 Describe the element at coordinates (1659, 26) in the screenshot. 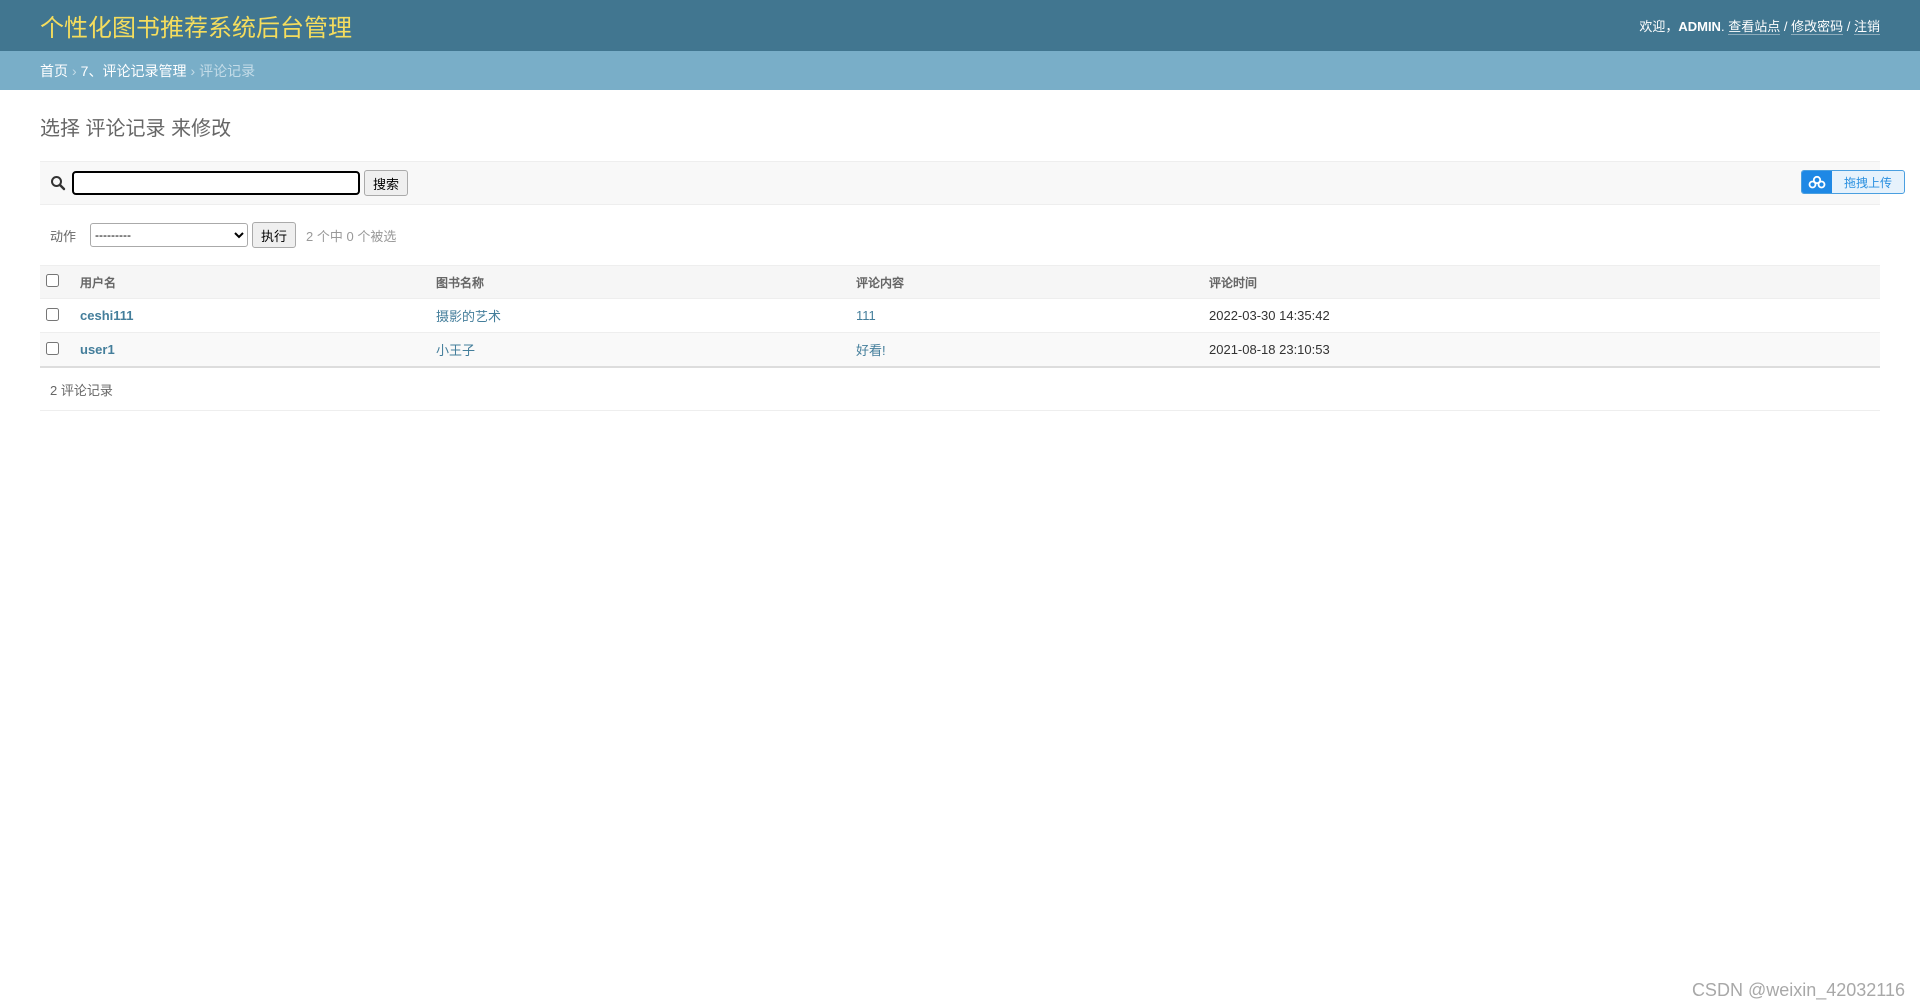

I see `welcome-text: 欢迎，` at that location.